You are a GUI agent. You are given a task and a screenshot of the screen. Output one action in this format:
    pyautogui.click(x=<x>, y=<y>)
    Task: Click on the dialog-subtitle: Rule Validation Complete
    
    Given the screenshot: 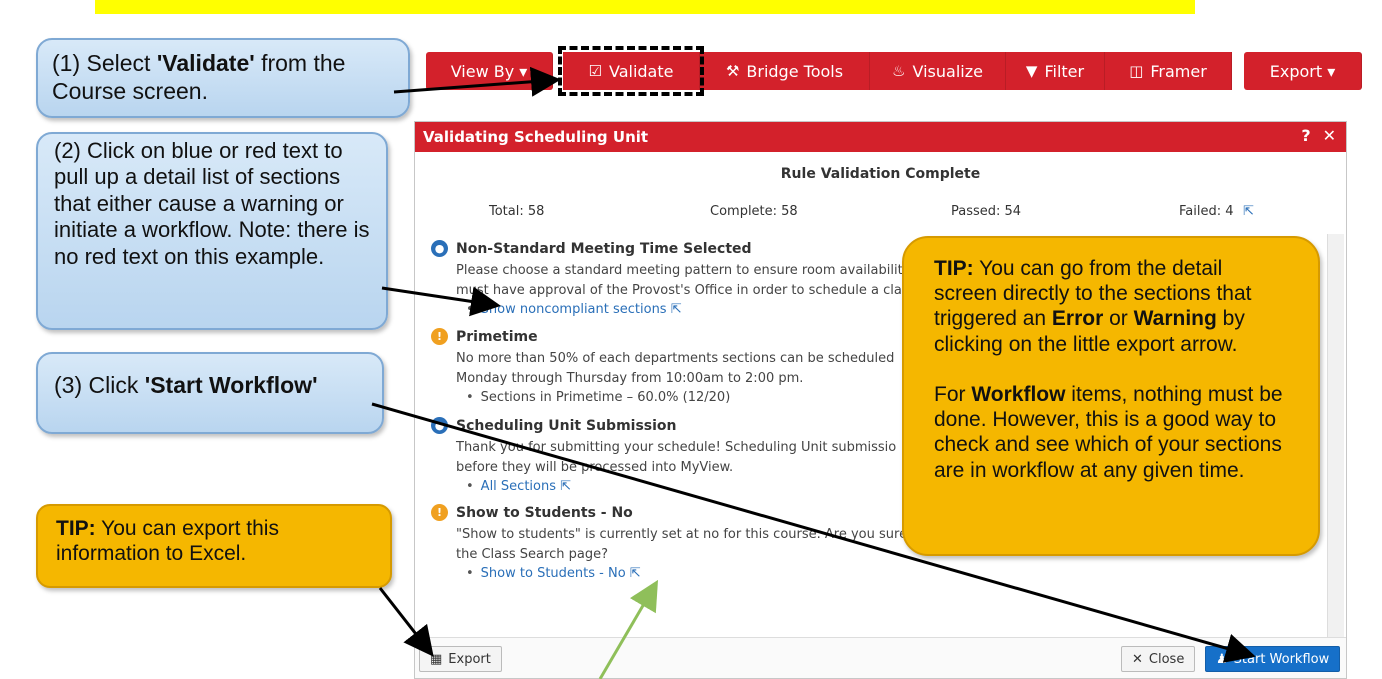 What is the action you would take?
    pyautogui.click(x=880, y=174)
    